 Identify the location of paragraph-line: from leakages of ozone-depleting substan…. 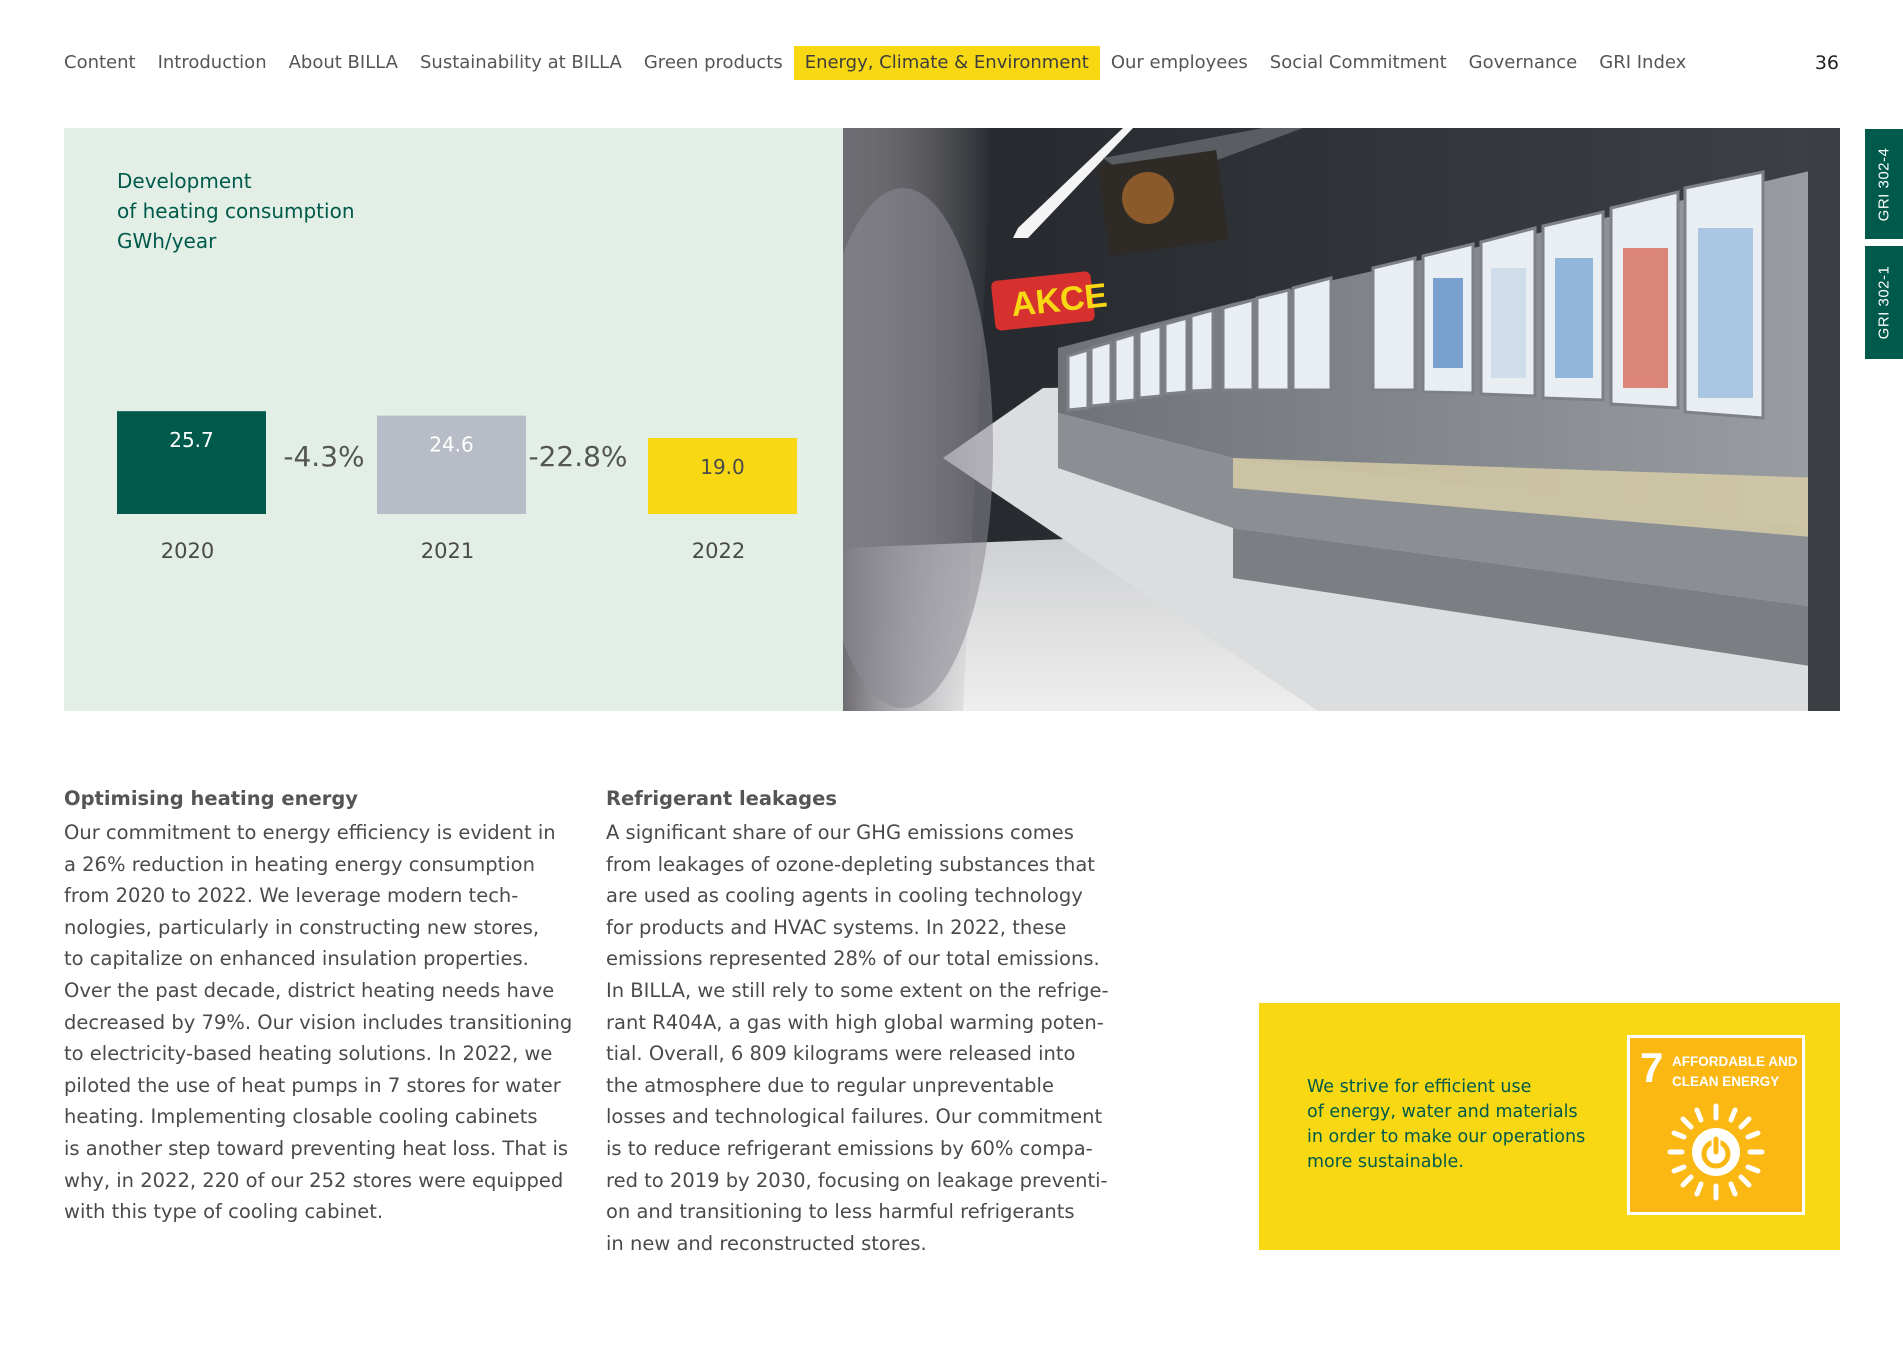
(850, 864).